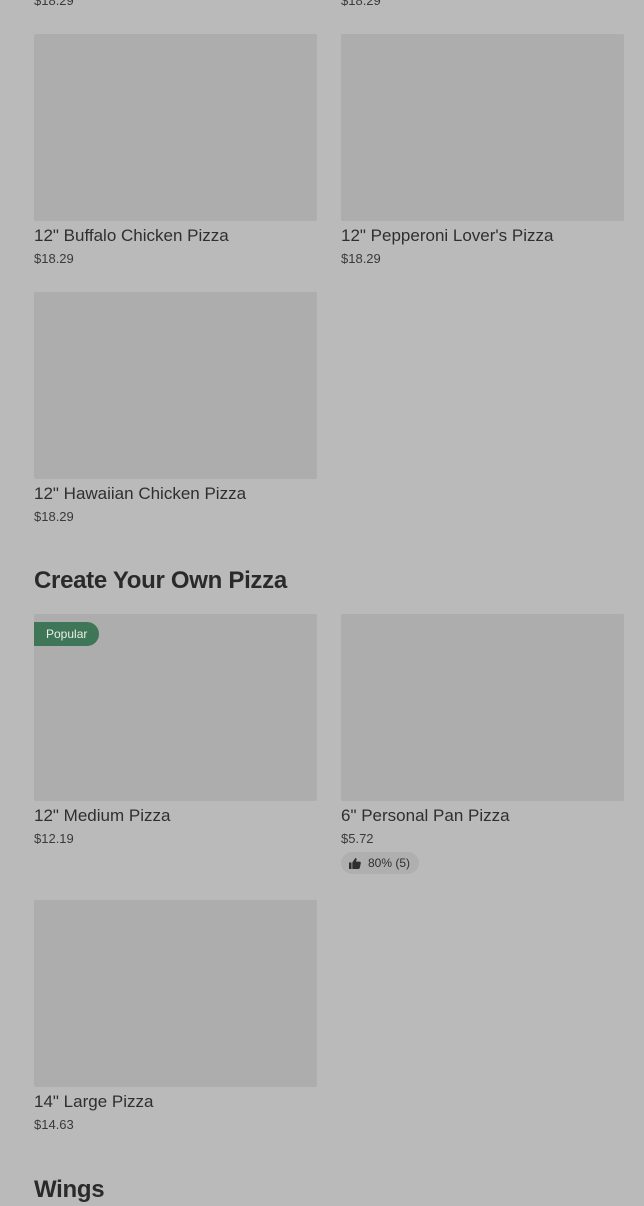 This screenshot has width=644, height=1206. What do you see at coordinates (131, 236) in the screenshot?
I see `item-name: 12" Buffalo Chicken Pizza` at bounding box center [131, 236].